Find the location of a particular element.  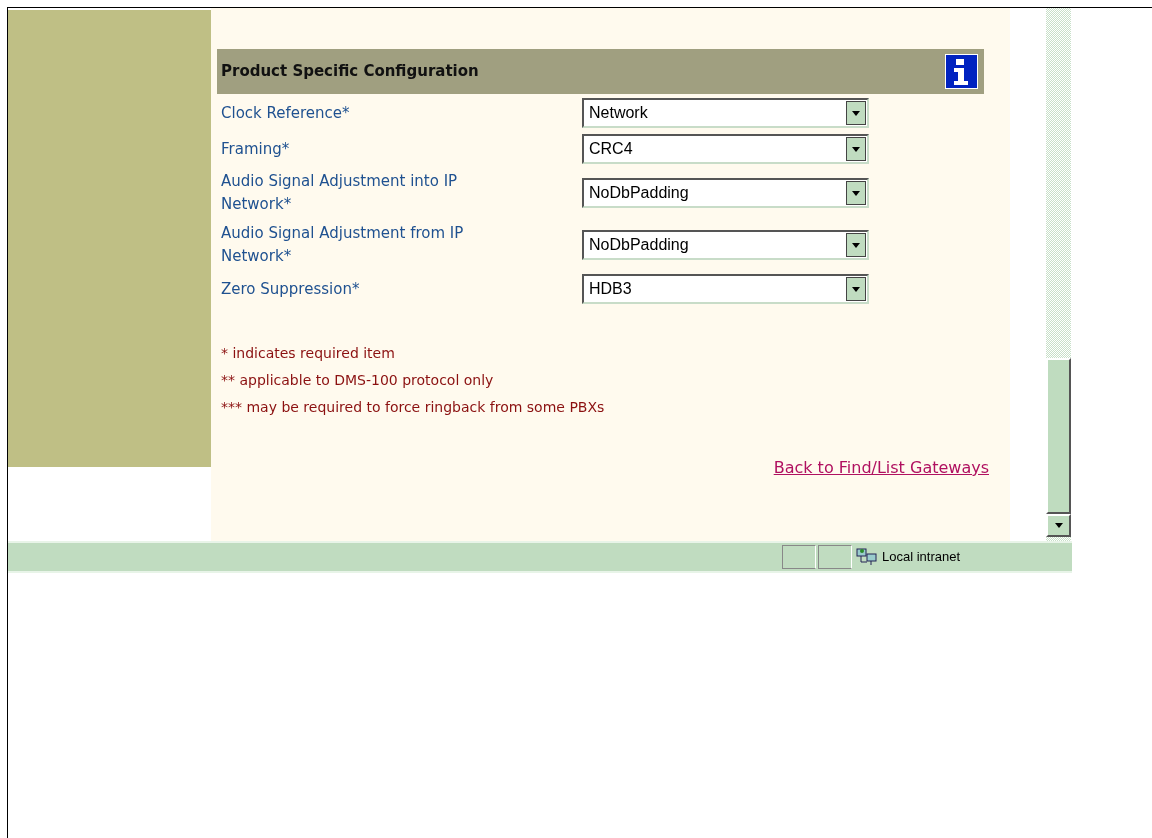

scroll-down-icon is located at coordinates (1058, 525).